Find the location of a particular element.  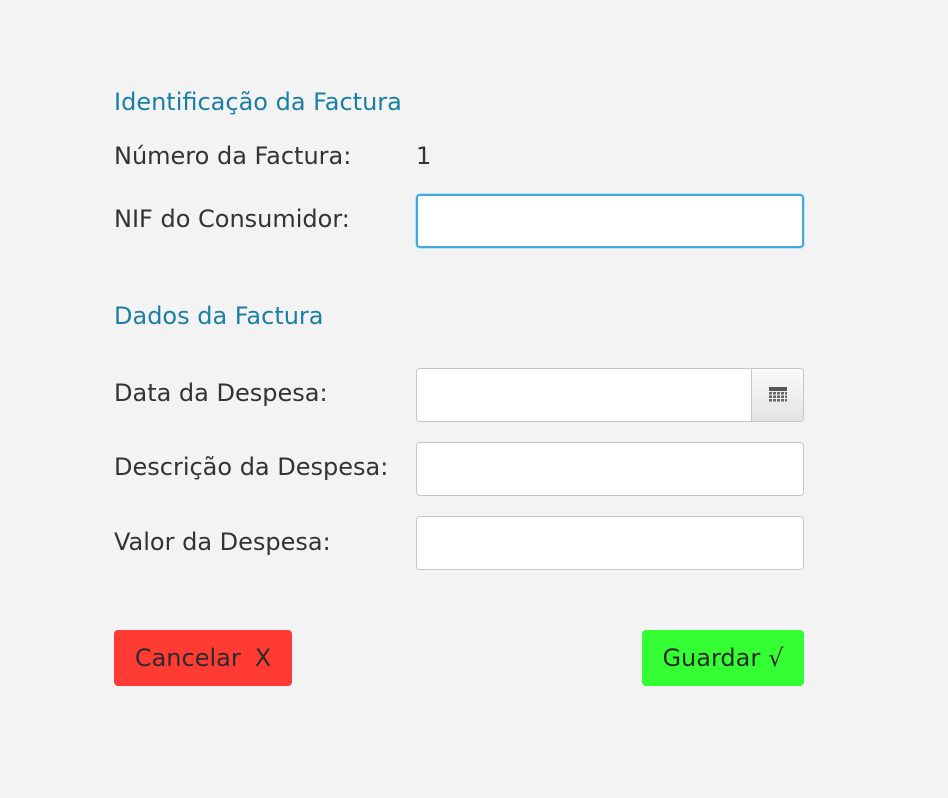

checkmark-icon: √ is located at coordinates (776, 658).